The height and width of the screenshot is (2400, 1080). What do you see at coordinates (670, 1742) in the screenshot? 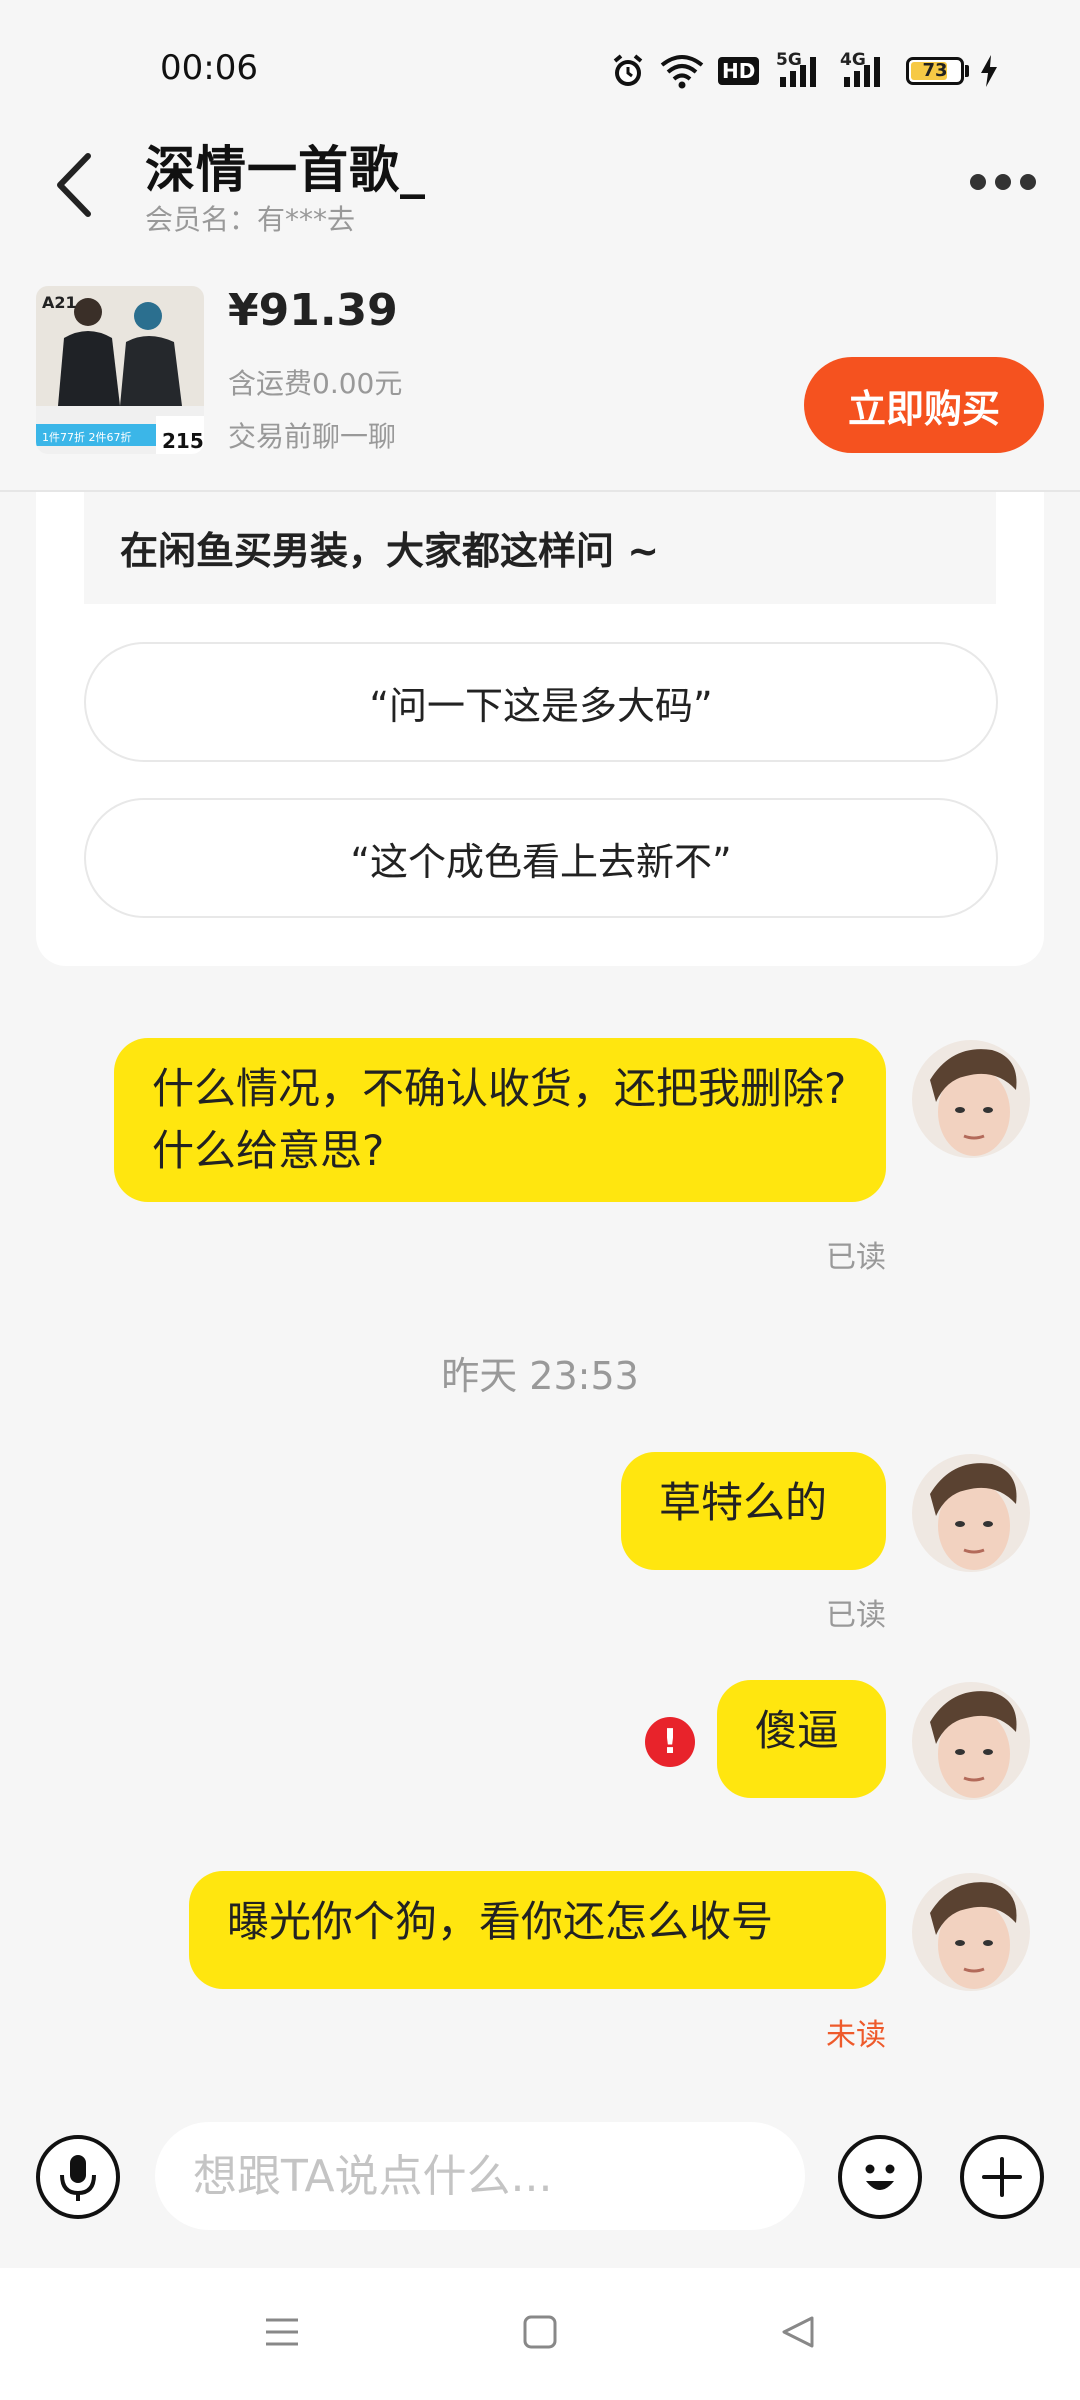
I see `send-failed-icon: !` at bounding box center [670, 1742].